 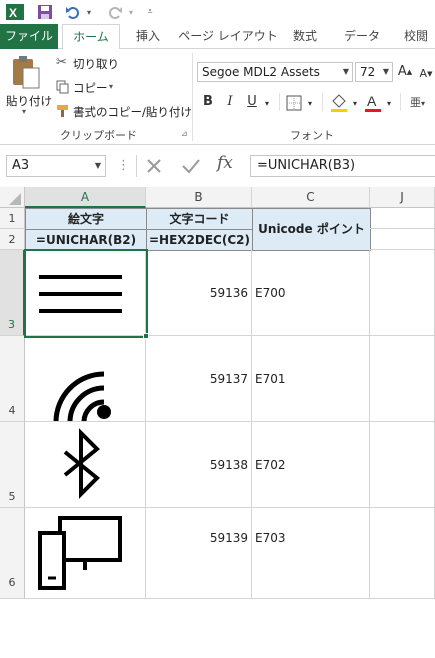 I want to click on cell-a4, so click(x=85, y=379).